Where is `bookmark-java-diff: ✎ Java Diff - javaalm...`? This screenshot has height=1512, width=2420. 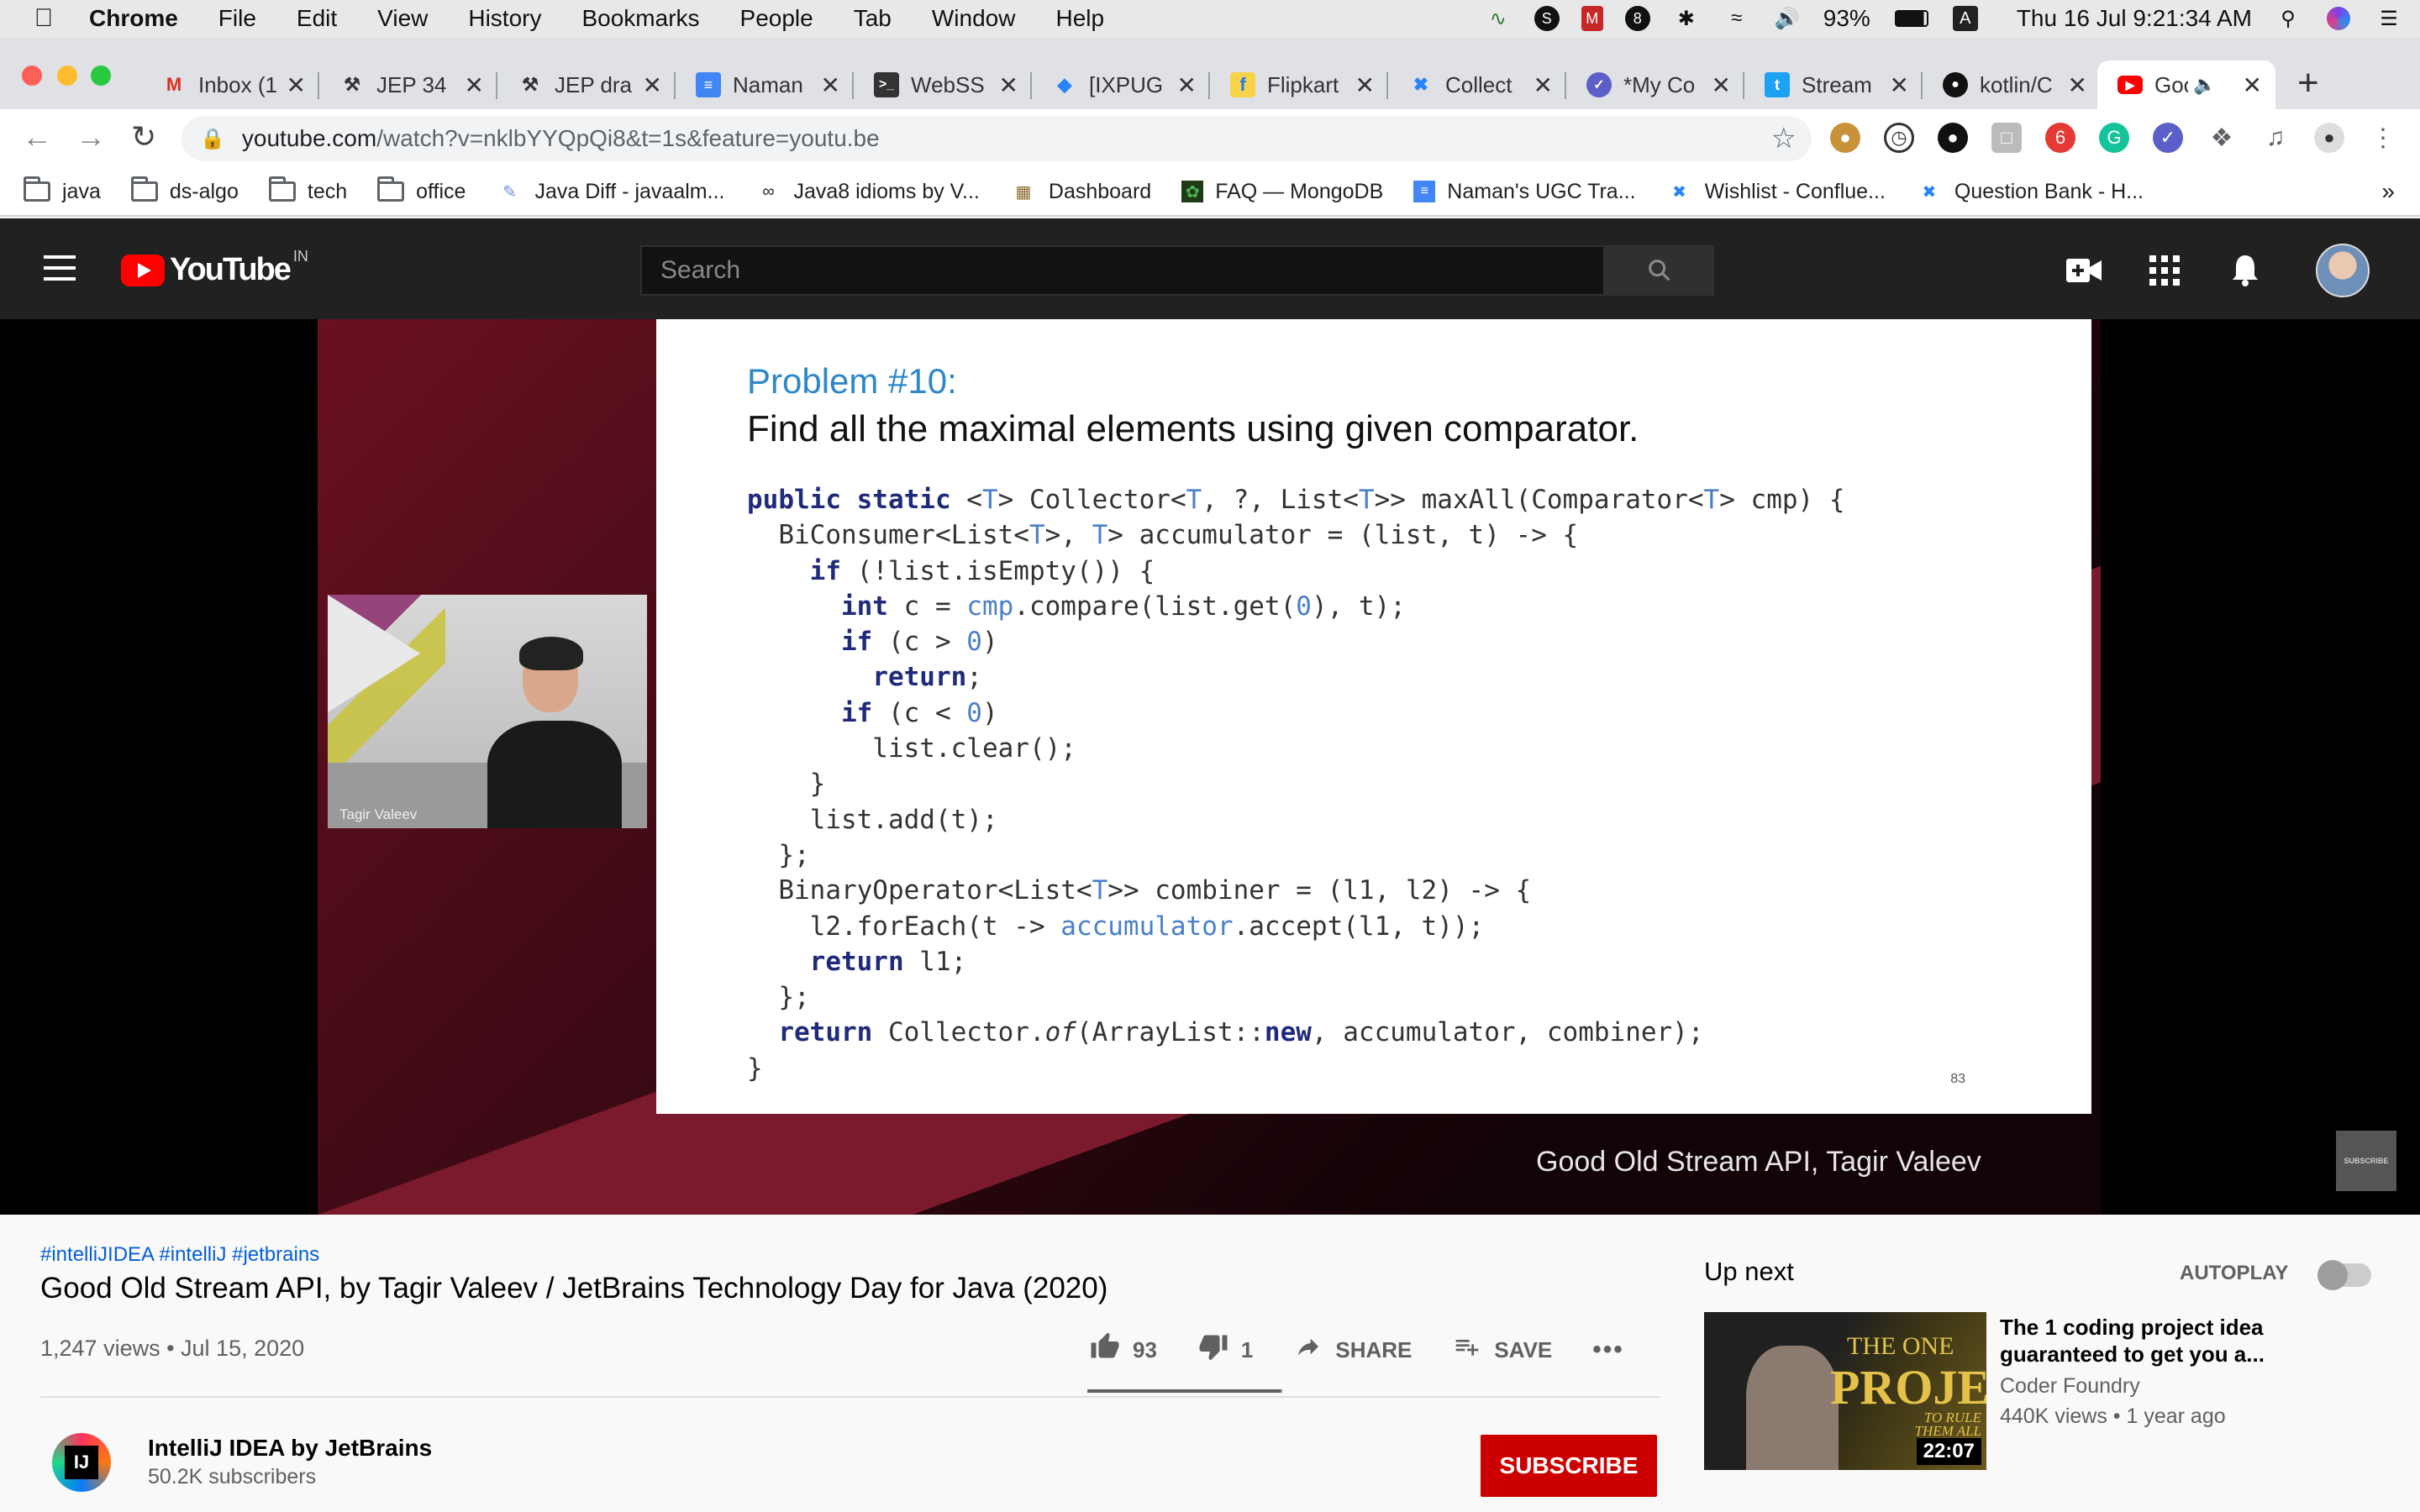 bookmark-java-diff: ✎ Java Diff - javaalm... is located at coordinates (610, 192).